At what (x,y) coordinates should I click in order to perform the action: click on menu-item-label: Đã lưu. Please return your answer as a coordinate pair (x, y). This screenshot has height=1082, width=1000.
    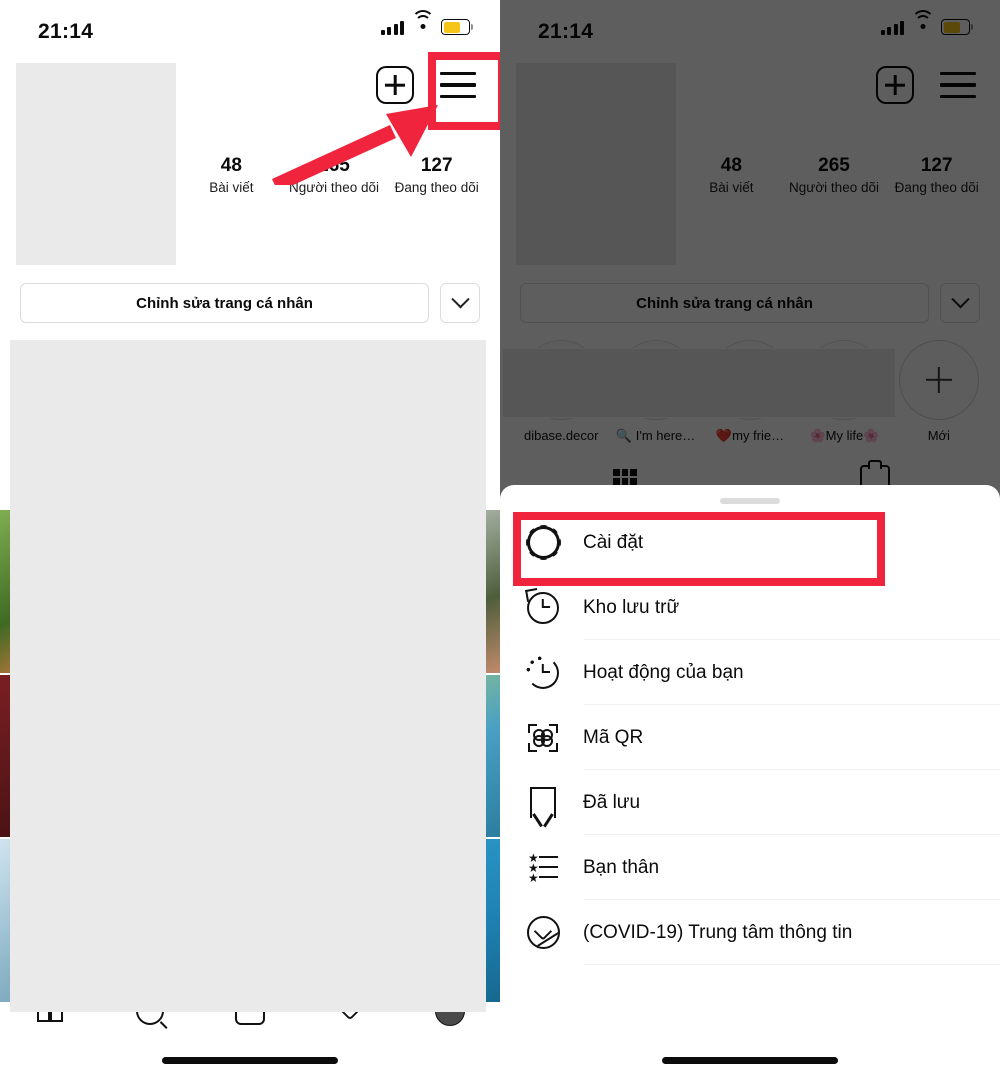
    Looking at the image, I should click on (612, 802).